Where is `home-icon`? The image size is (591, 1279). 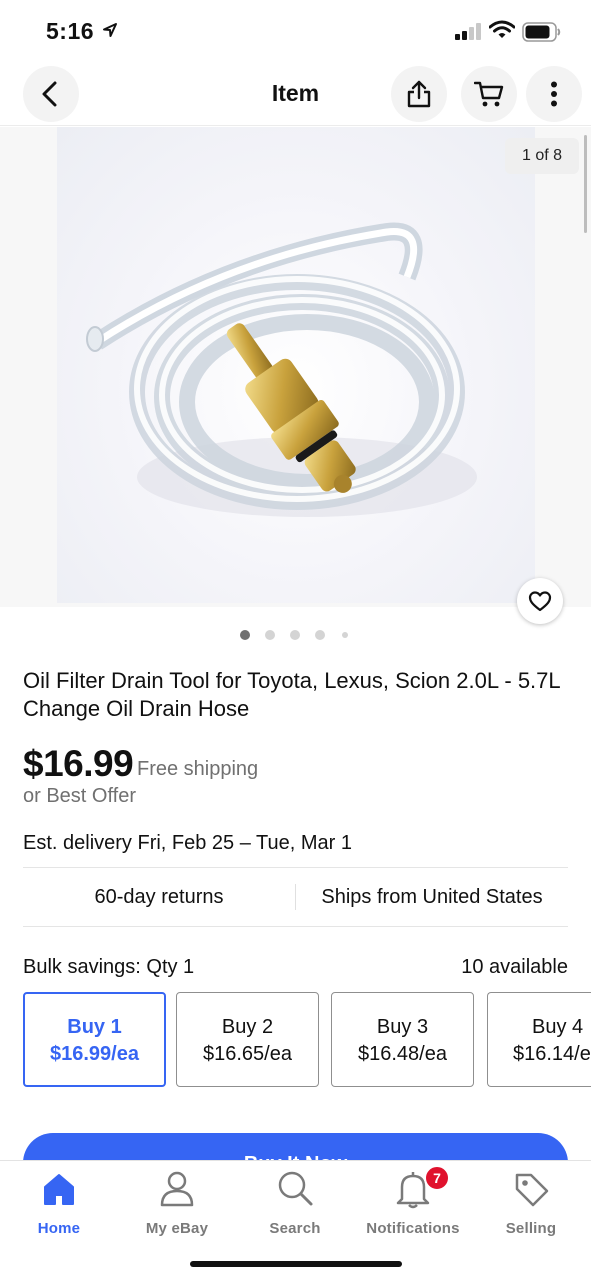 home-icon is located at coordinates (59, 1189).